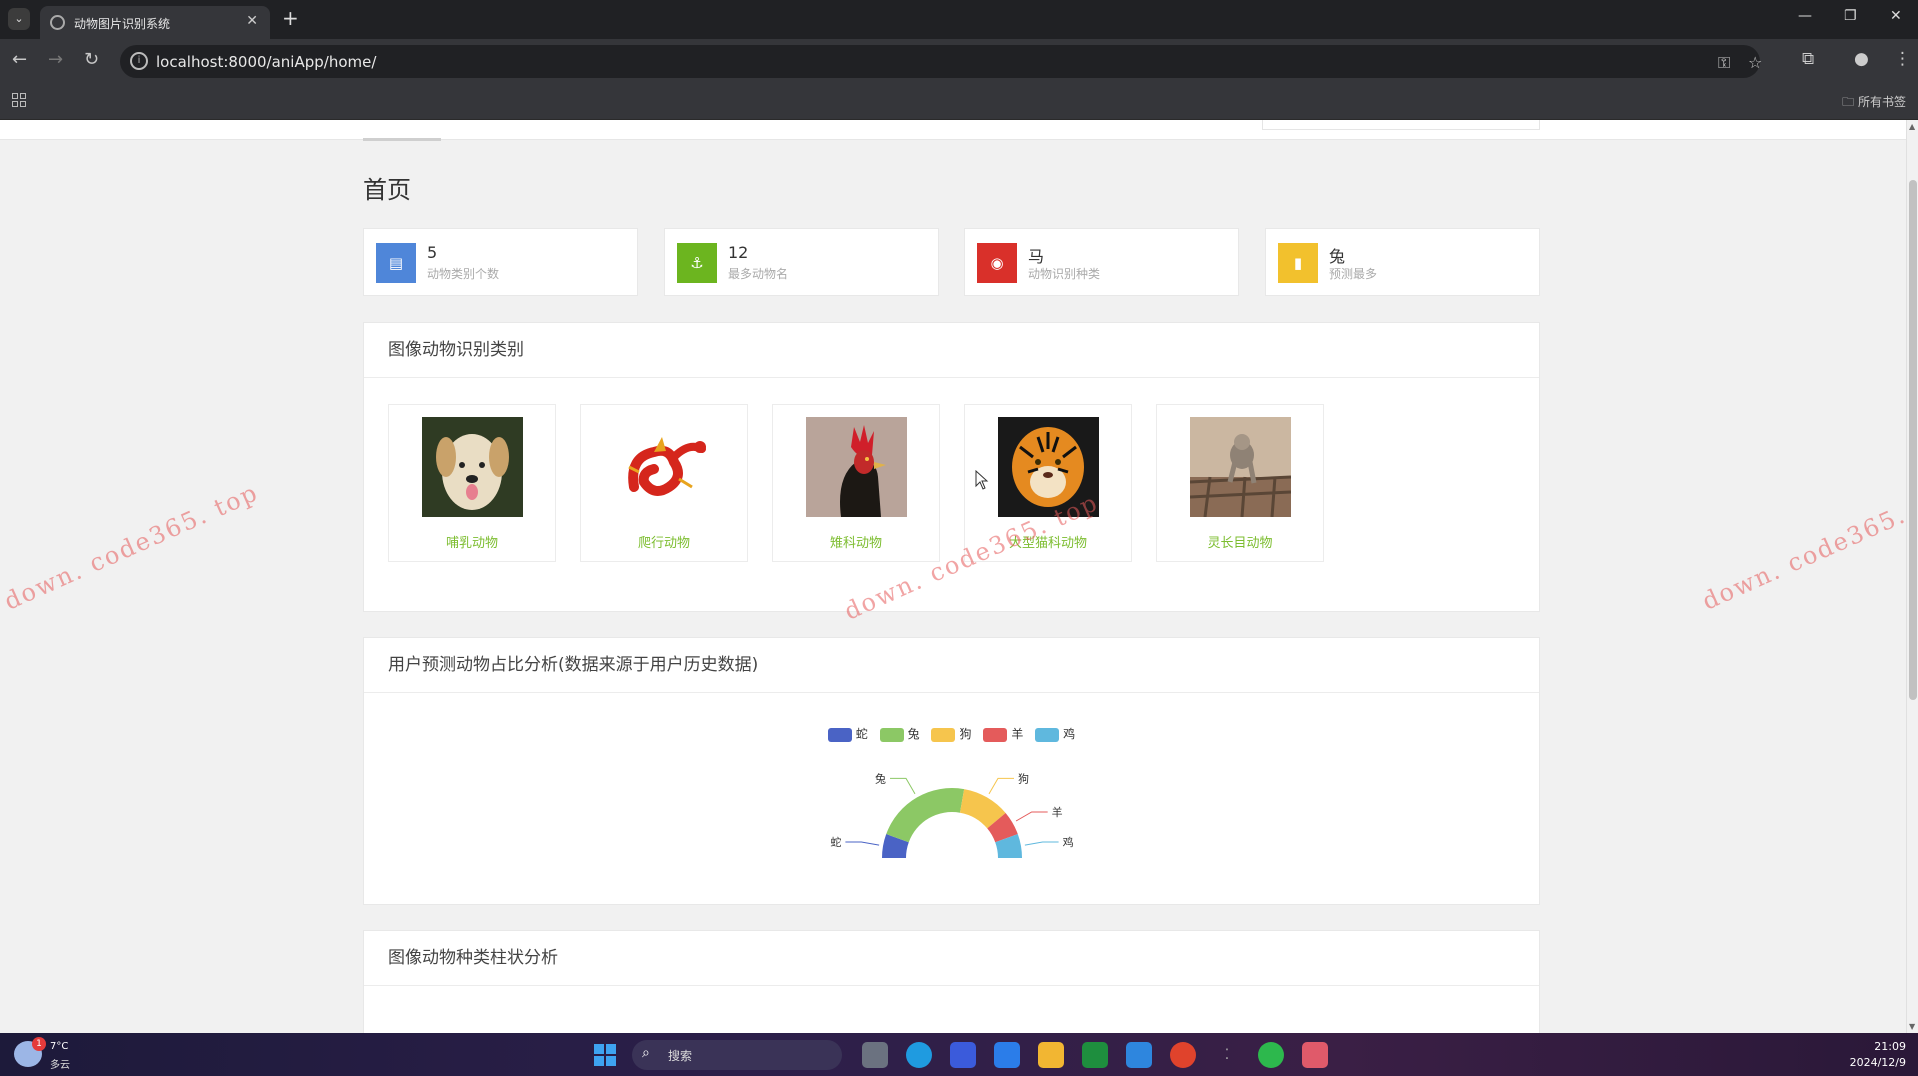  What do you see at coordinates (899, 733) in the screenshot?
I see `legend-item: 兔` at bounding box center [899, 733].